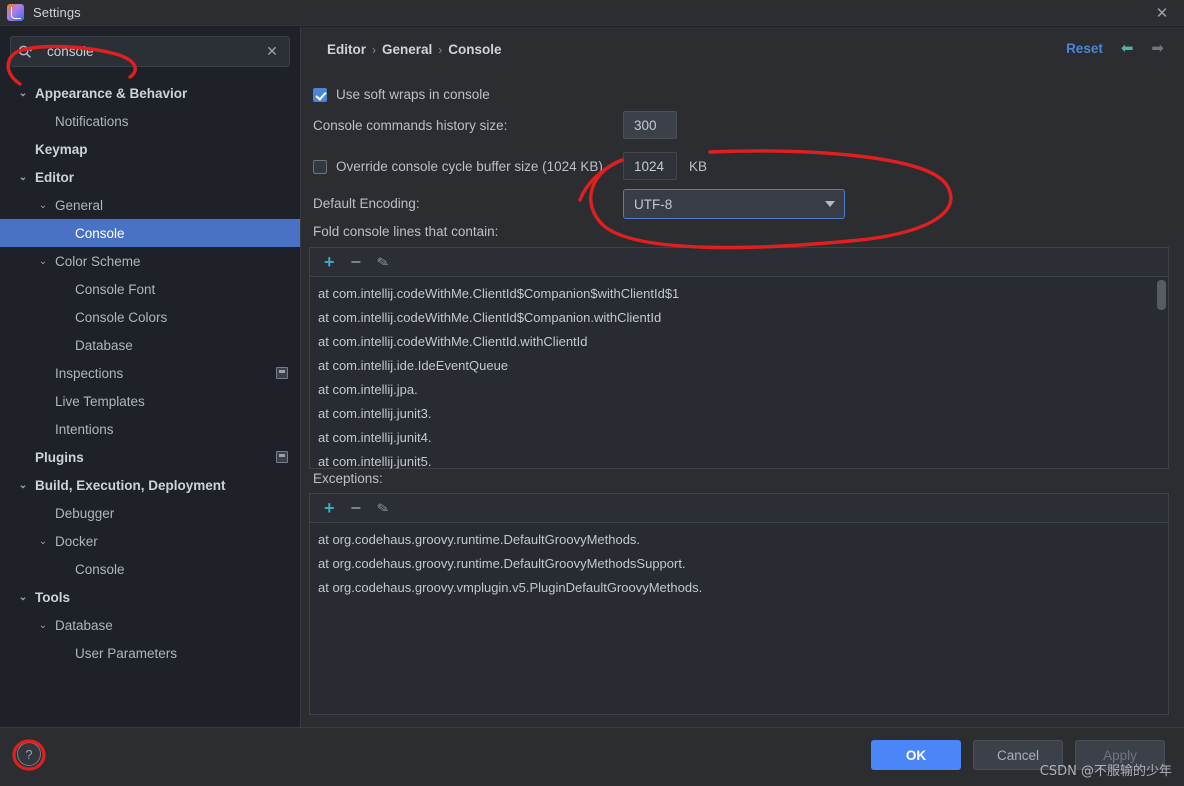 This screenshot has height=786, width=1184. I want to click on fold-label-wrap: Fold console lines that contain:, so click(405, 231).